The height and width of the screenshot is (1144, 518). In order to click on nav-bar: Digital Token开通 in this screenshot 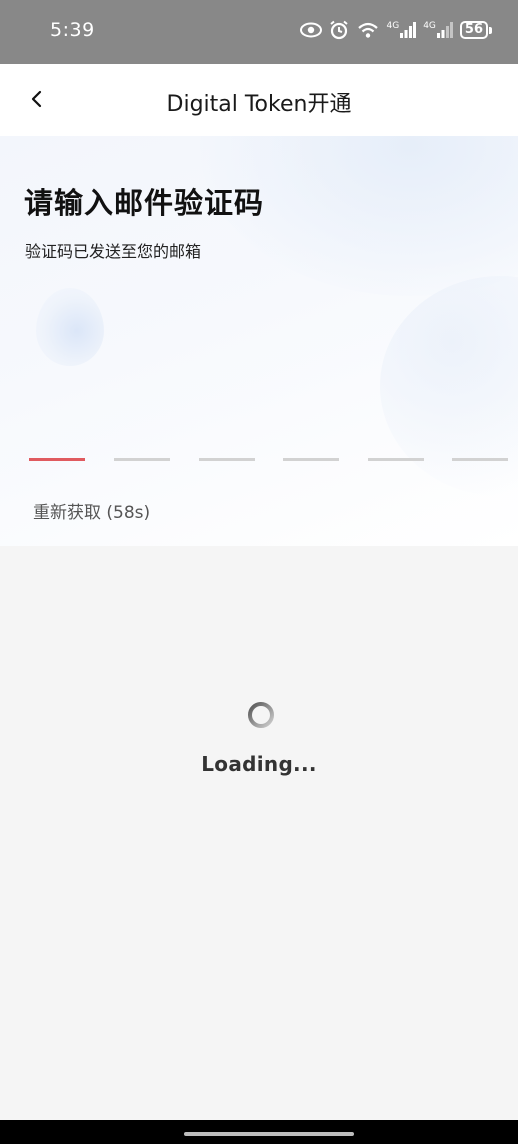, I will do `click(259, 100)`.